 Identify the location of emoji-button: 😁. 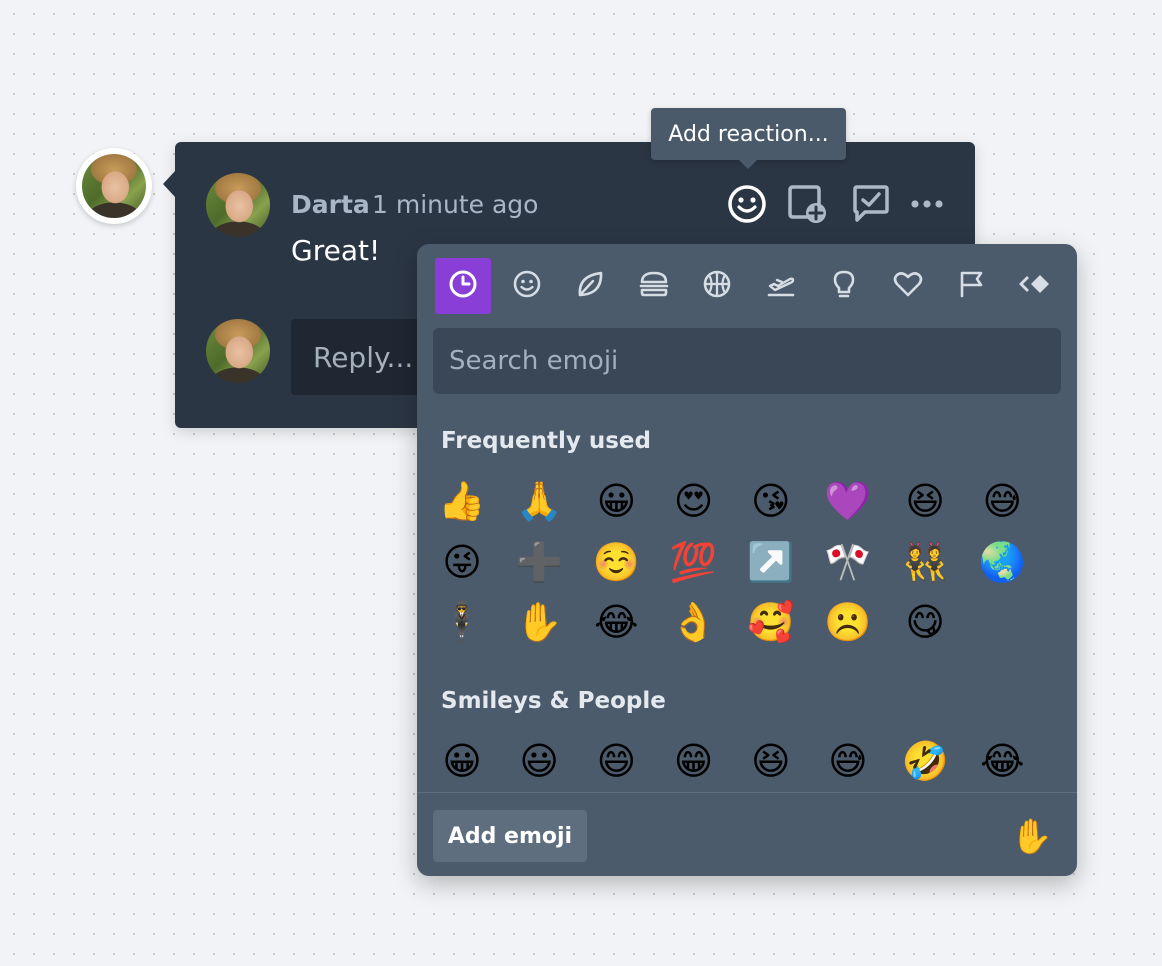
(694, 761).